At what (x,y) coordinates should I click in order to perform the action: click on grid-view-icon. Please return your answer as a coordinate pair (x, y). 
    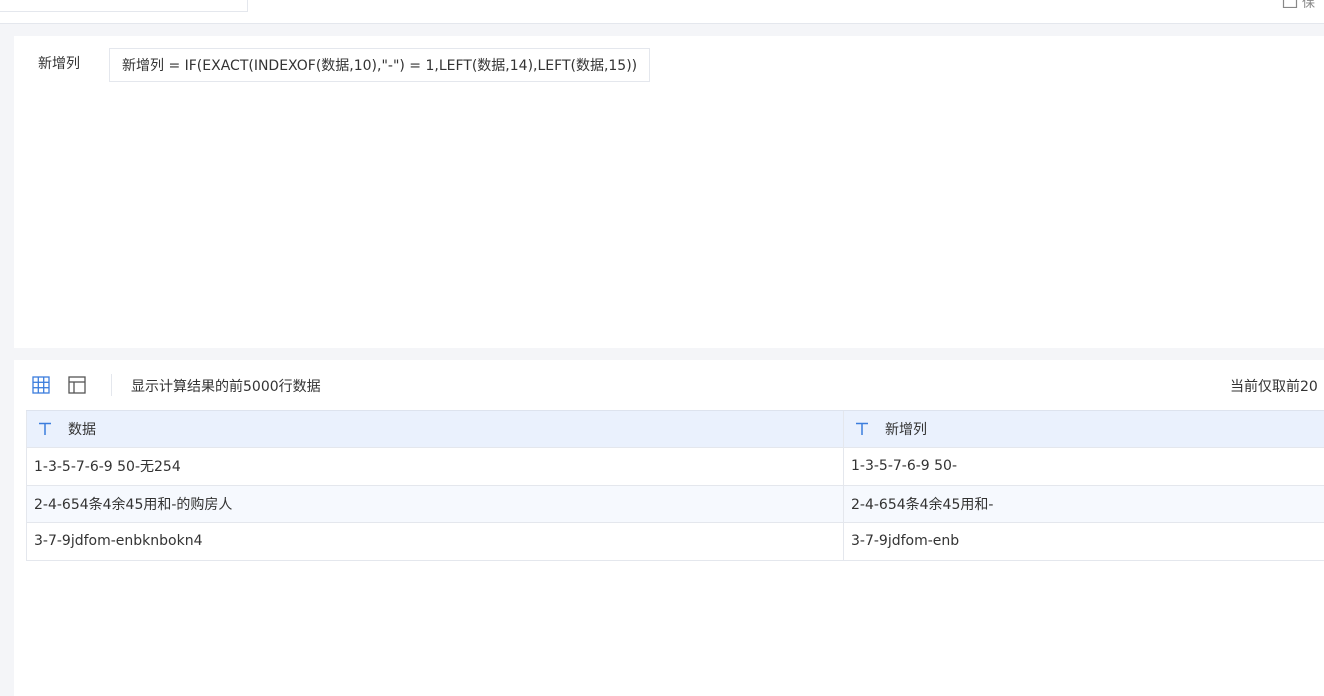
    Looking at the image, I should click on (41, 385).